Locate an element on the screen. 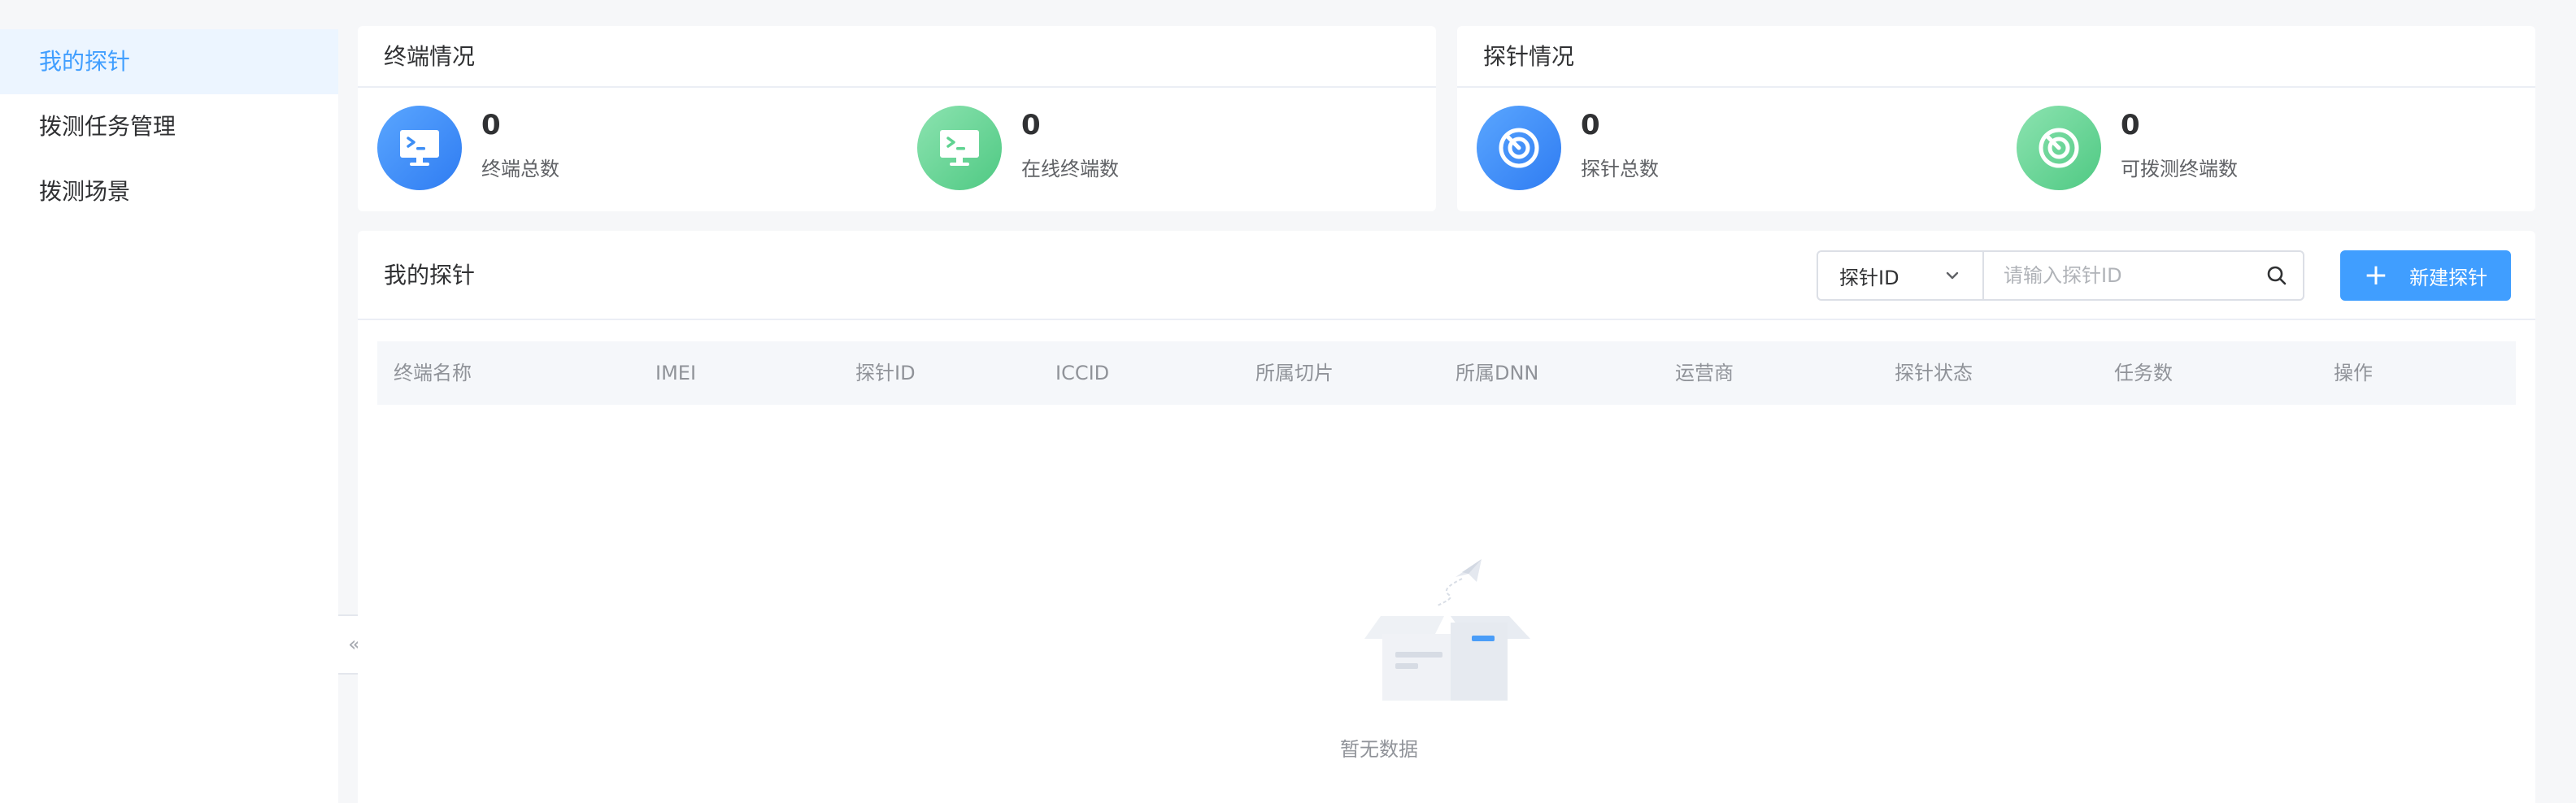 This screenshot has width=2576, height=803. stat-label: 探针总数 is located at coordinates (1620, 169).